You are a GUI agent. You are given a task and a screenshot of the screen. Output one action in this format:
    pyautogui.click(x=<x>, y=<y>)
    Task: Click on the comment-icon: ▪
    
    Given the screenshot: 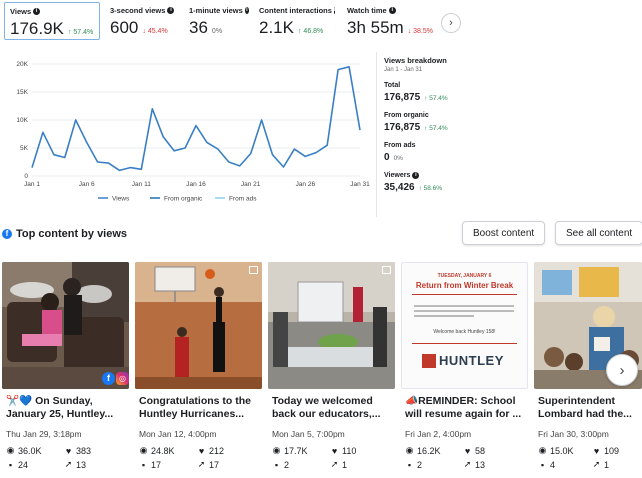 What is the action you would take?
    pyautogui.click(x=143, y=464)
    